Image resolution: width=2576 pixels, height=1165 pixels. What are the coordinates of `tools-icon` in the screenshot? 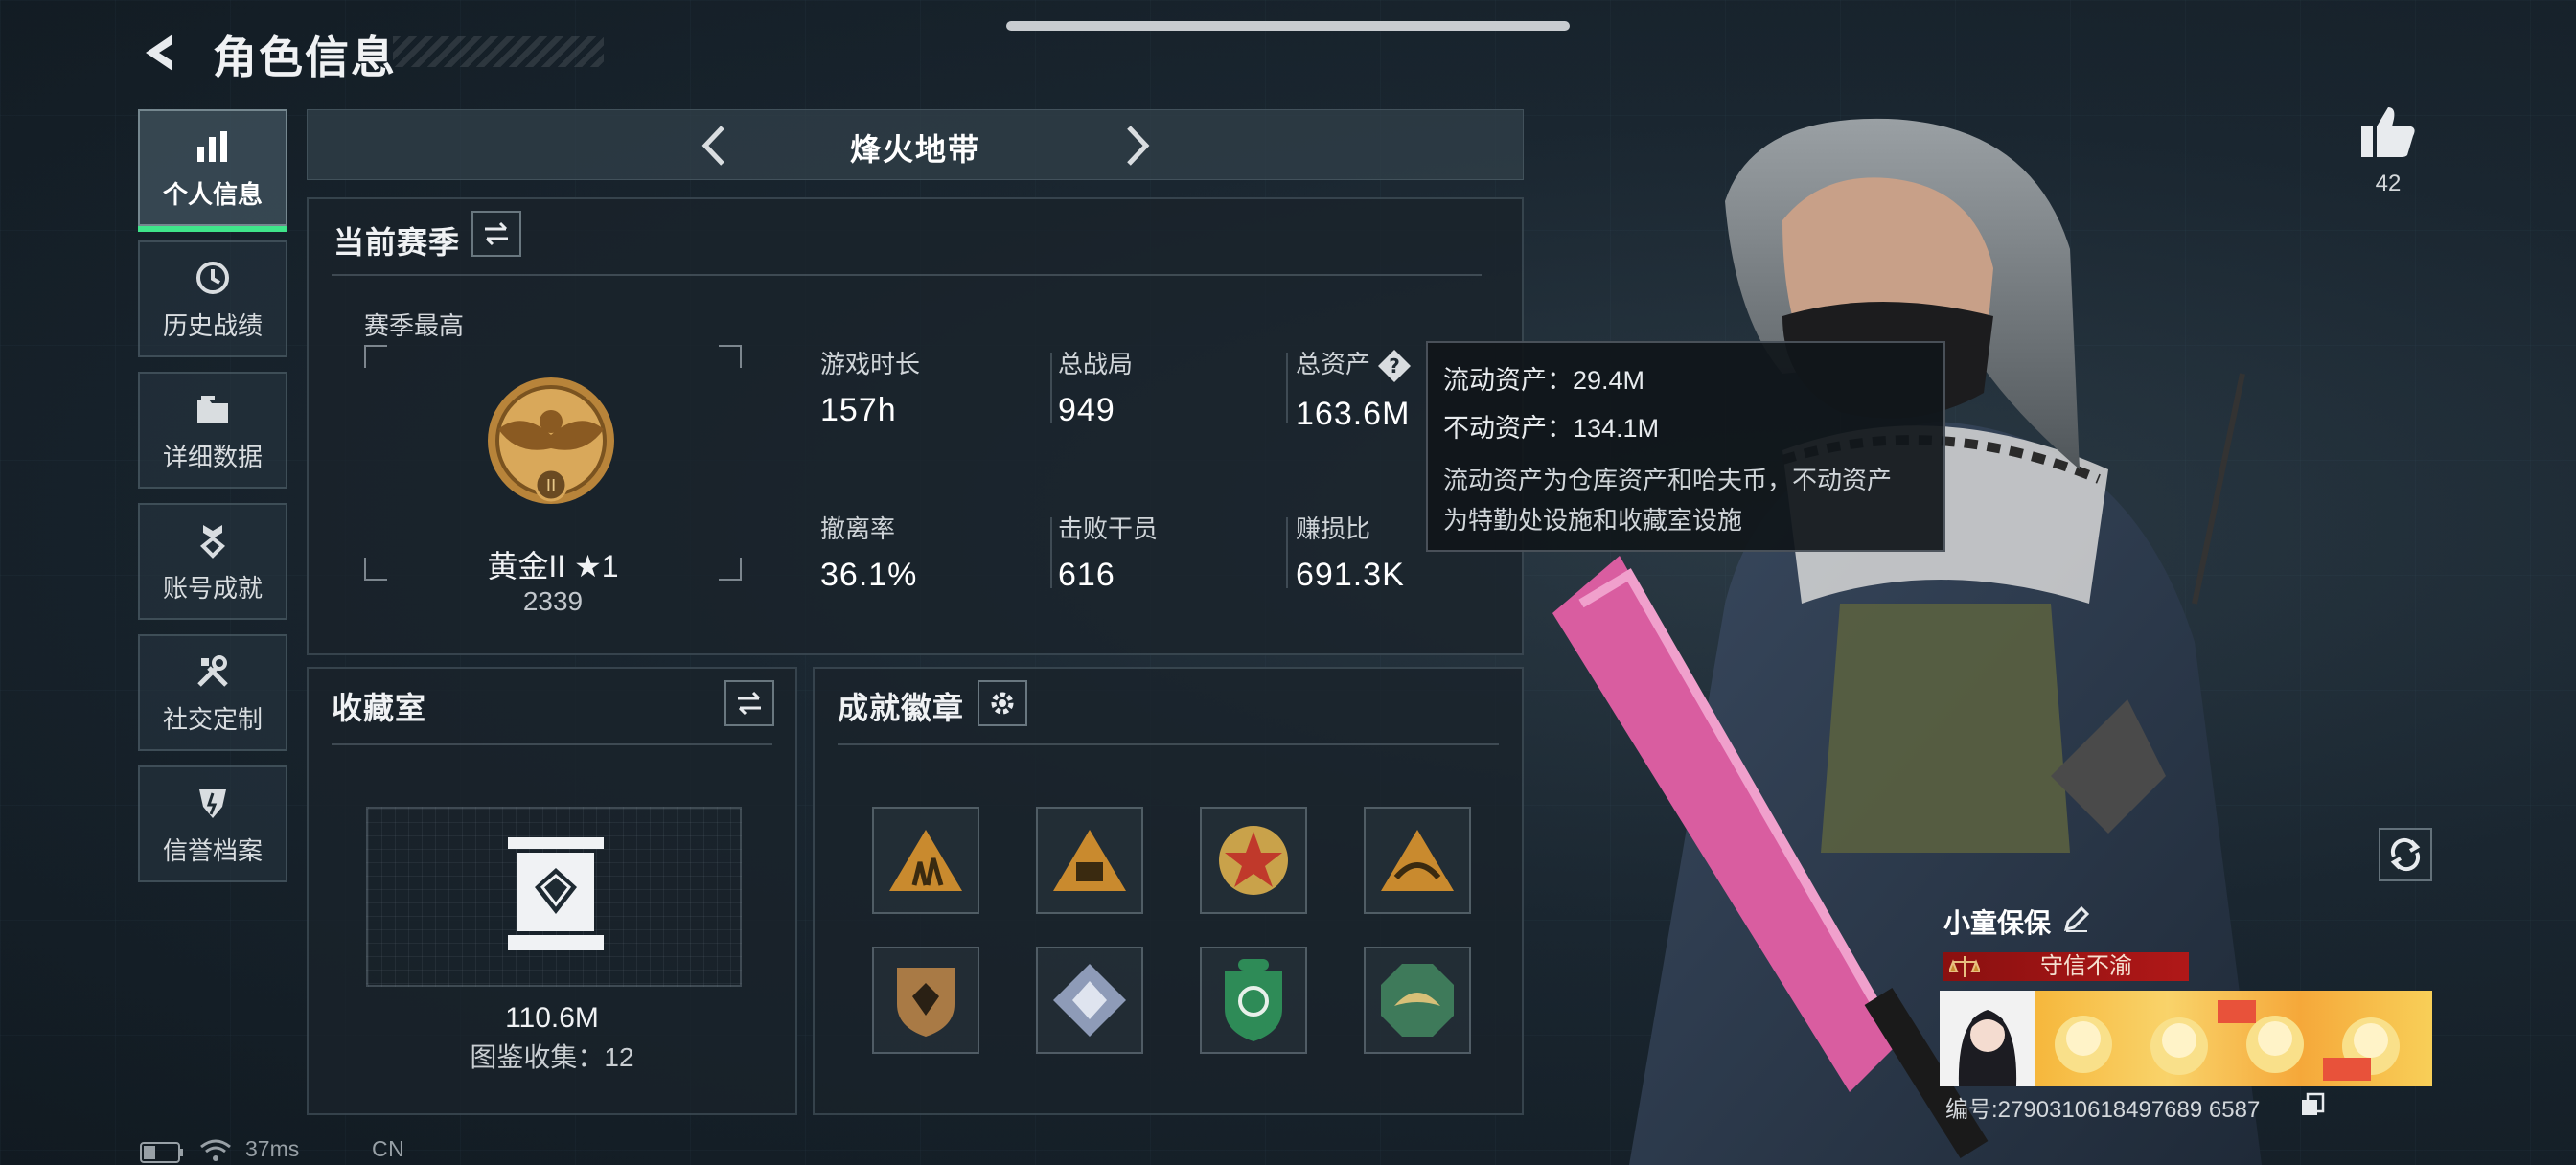 It's located at (213, 672).